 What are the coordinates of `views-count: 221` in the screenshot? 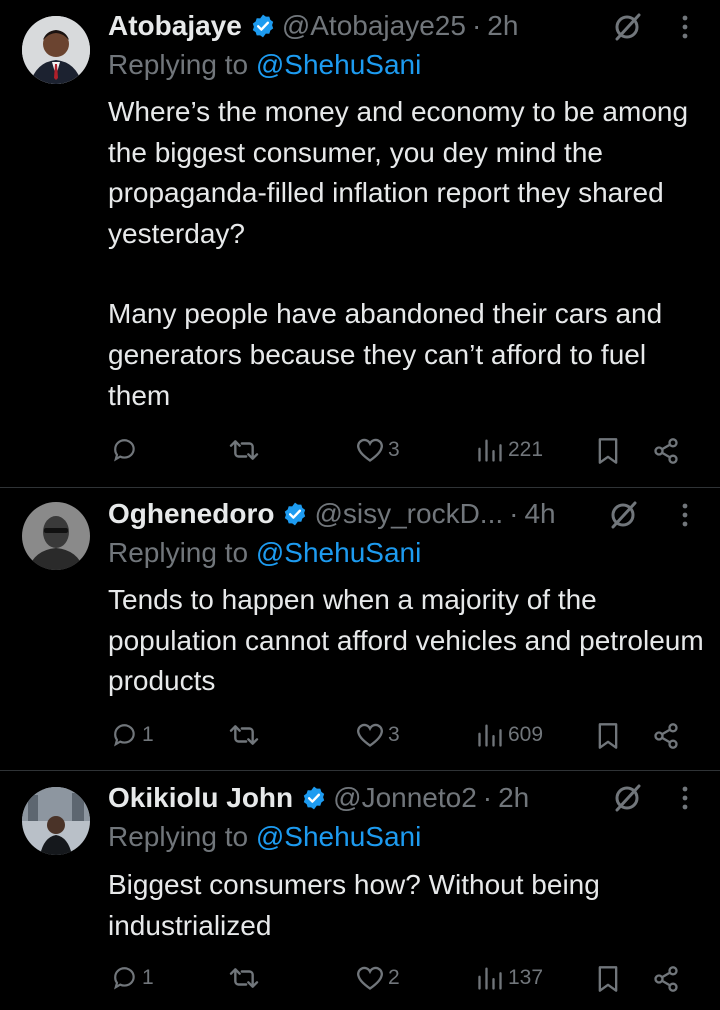 It's located at (526, 449).